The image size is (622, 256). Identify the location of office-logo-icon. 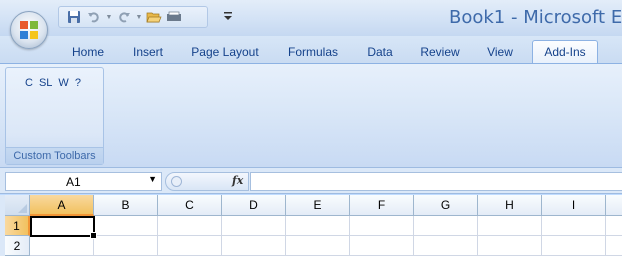
(29, 30).